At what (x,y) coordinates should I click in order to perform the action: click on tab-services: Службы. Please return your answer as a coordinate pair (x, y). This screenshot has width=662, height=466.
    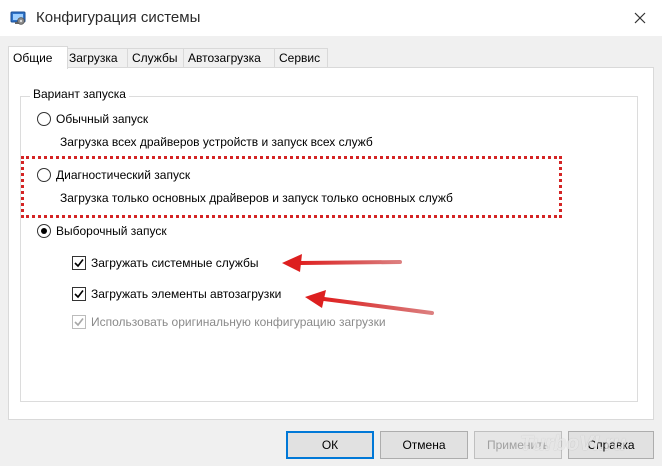
    Looking at the image, I should click on (156, 58).